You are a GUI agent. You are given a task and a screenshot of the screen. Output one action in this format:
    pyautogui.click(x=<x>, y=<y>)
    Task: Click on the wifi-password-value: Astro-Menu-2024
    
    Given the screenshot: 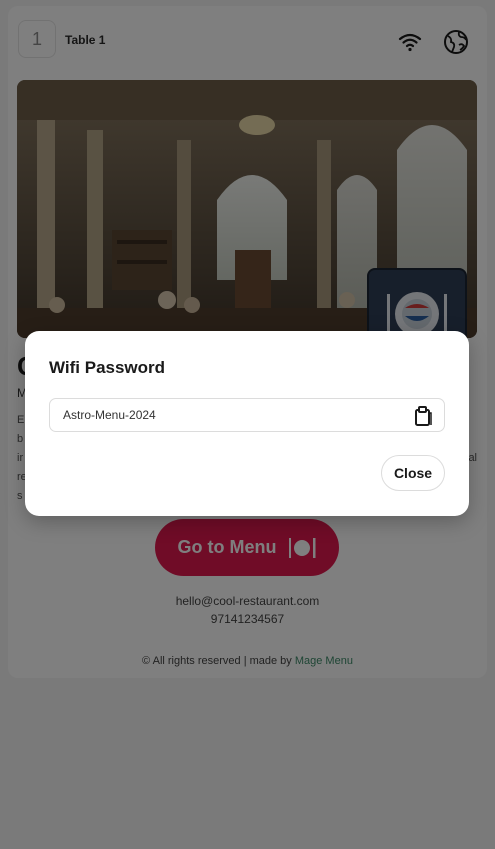 What is the action you would take?
    pyautogui.click(x=109, y=415)
    